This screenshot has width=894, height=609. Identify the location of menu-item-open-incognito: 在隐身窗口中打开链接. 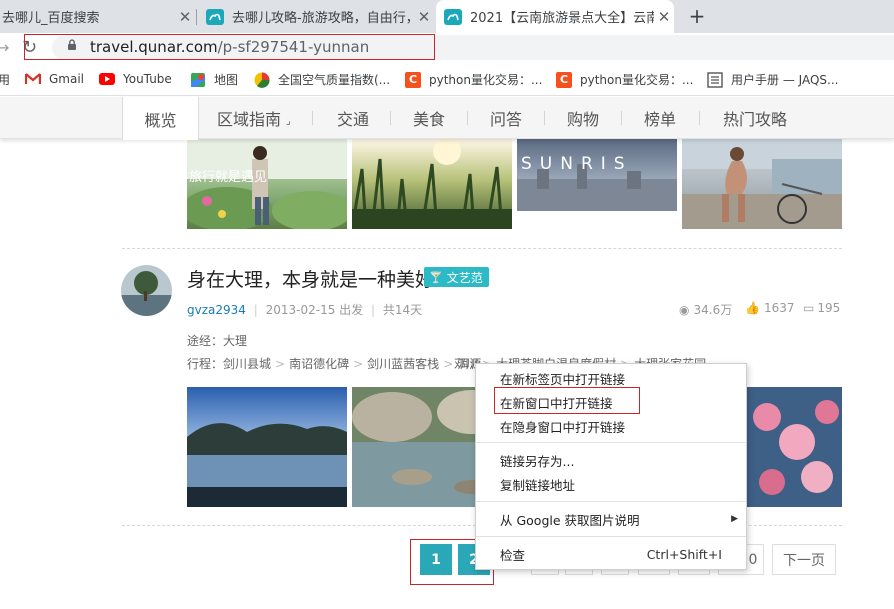
(611, 426).